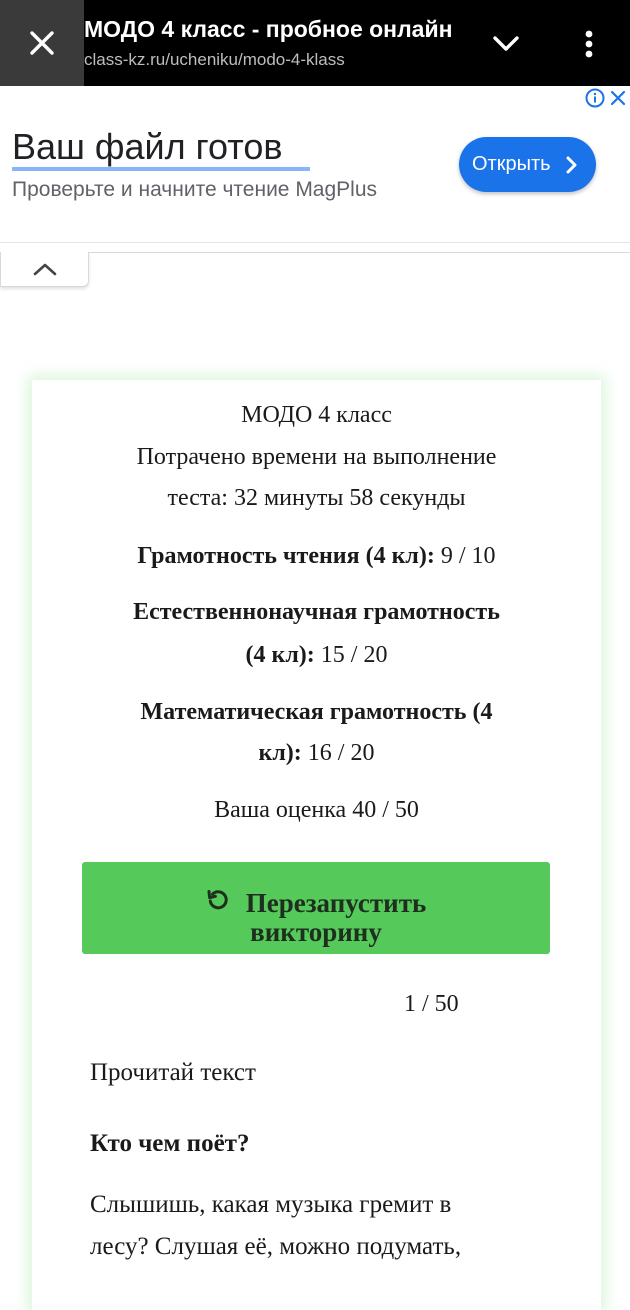  What do you see at coordinates (194, 190) in the screenshot?
I see `ad-subtext: Проверьте и начните чтение MagPlus` at bounding box center [194, 190].